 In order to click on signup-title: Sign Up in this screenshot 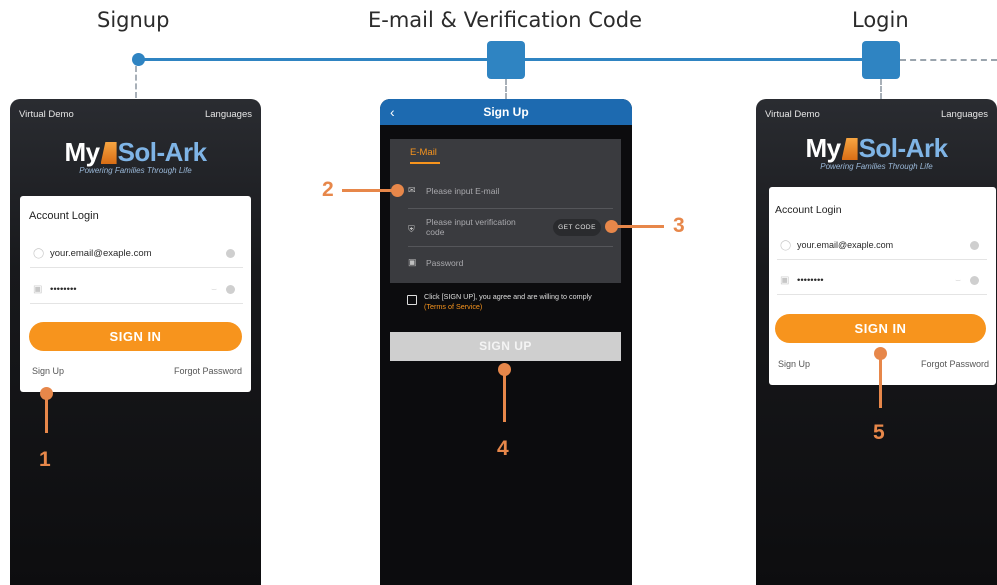, I will do `click(506, 112)`.